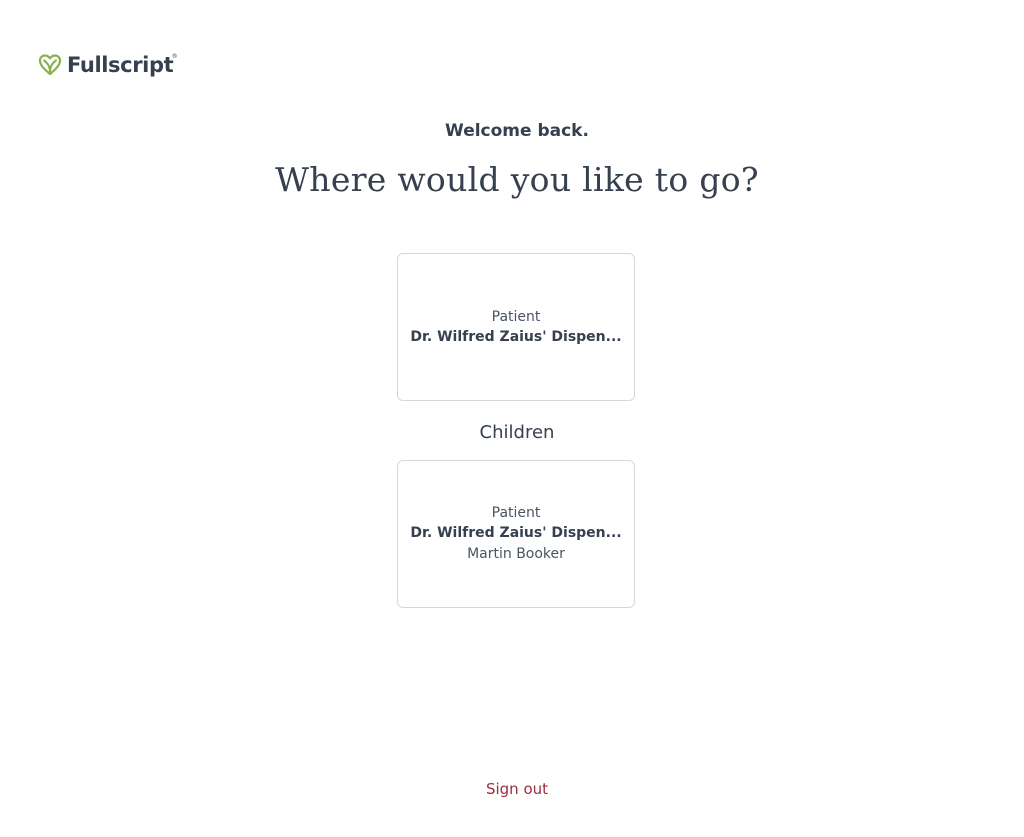 The image size is (1024, 837). What do you see at coordinates (517, 131) in the screenshot?
I see `welcome-message: Welcome back.` at bounding box center [517, 131].